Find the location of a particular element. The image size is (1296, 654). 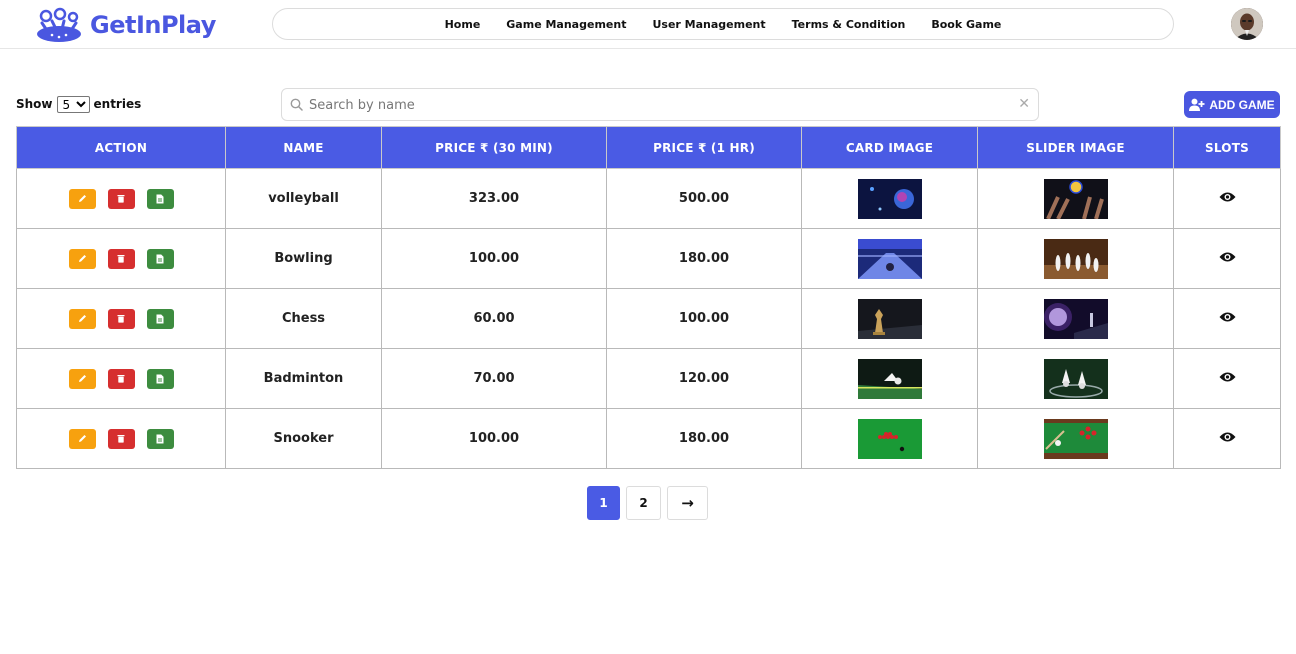

table-row: Chess 60.00 100.00 is located at coordinates (648, 318).